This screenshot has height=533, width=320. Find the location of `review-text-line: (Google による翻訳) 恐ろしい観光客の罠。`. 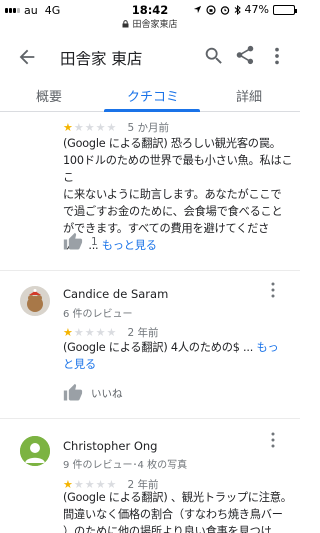

review-text-line: (Google による翻訳) 恐ろしい観光客の罠。 is located at coordinates (172, 143).